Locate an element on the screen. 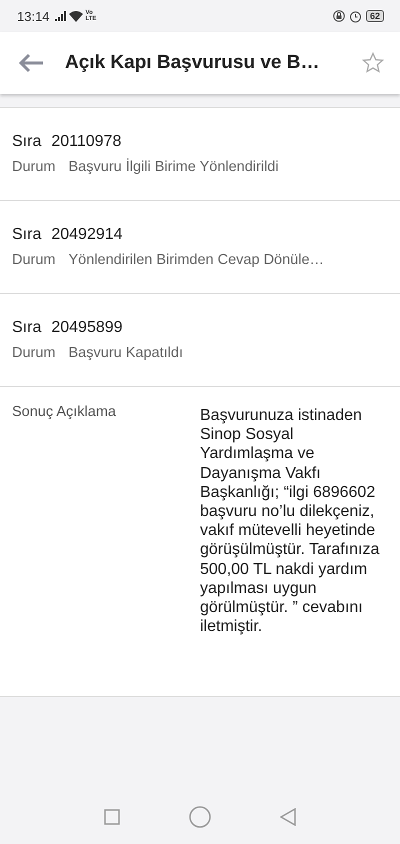  durum-value: Başvuru Kapatıldı is located at coordinates (125, 353).